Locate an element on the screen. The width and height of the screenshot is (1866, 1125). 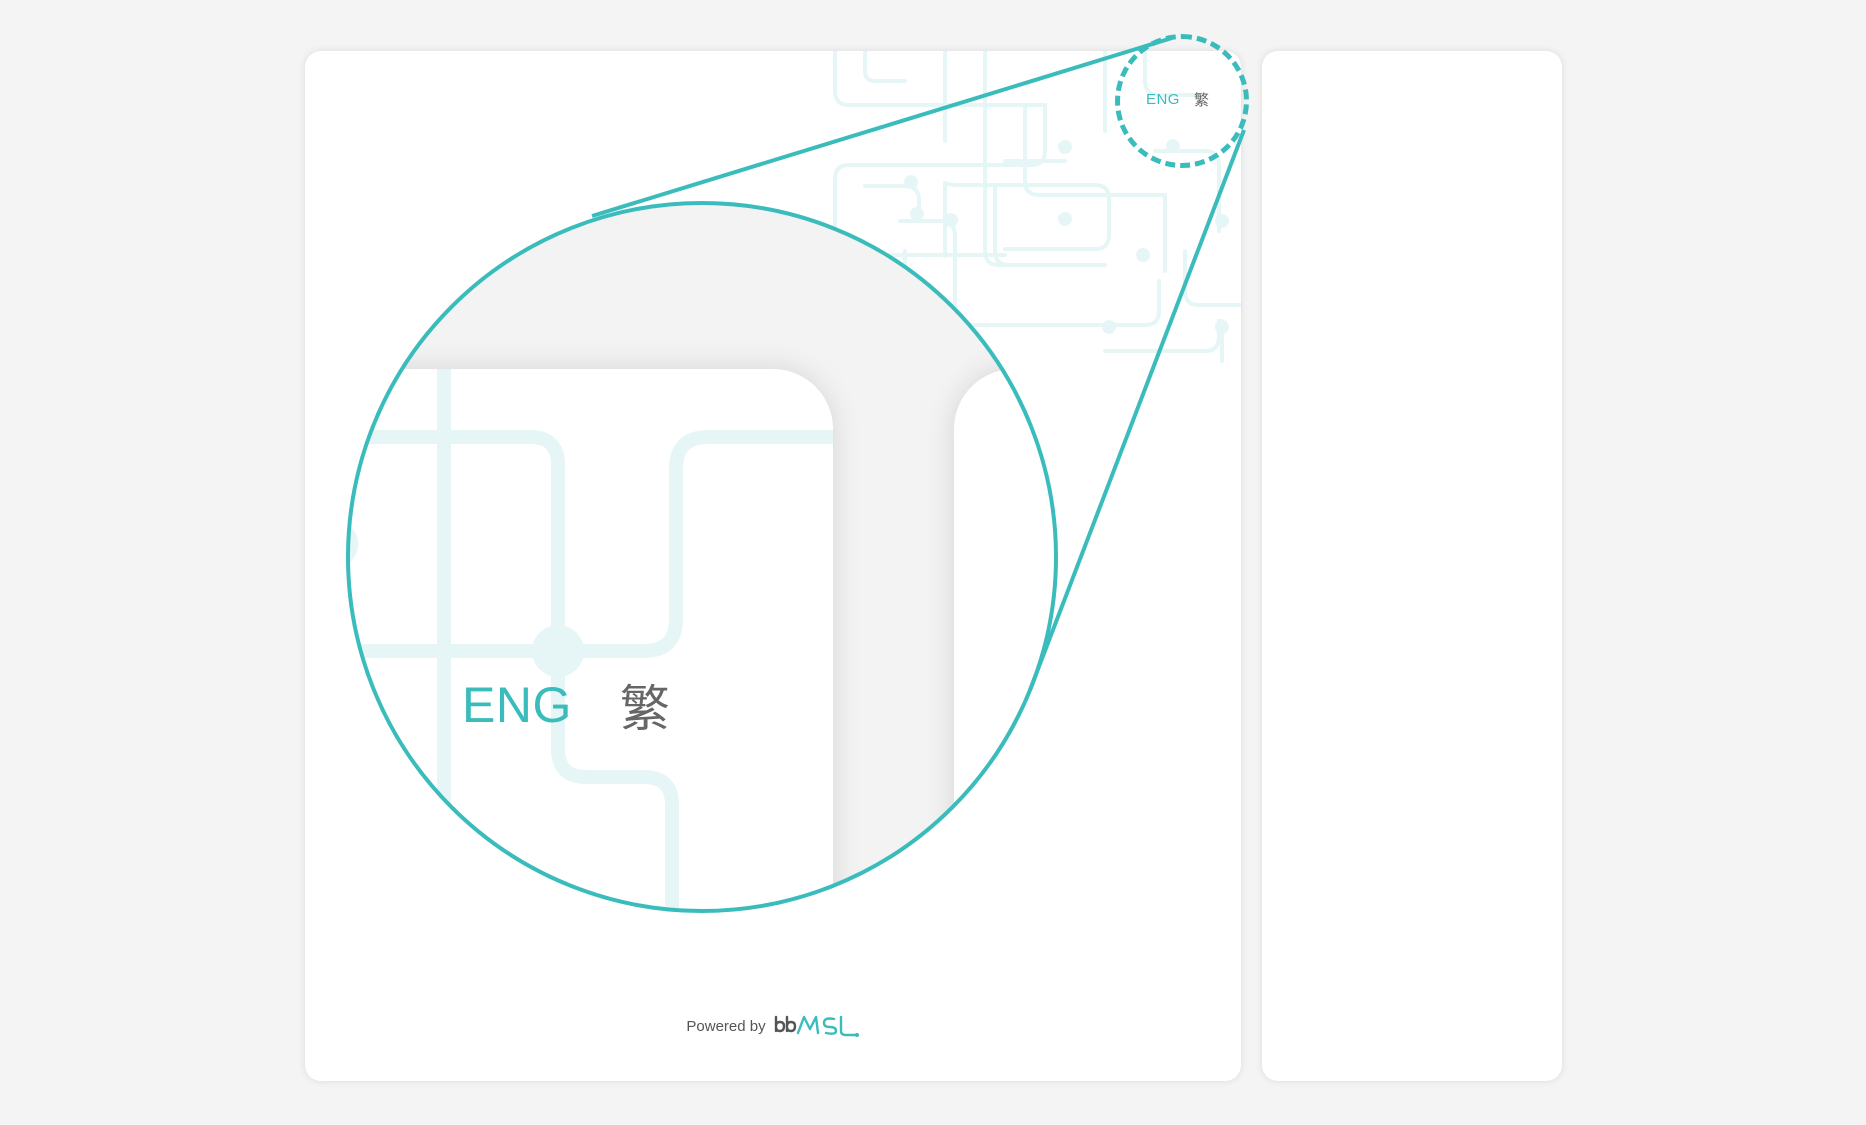
footer: Powered by is located at coordinates (773, 1026).